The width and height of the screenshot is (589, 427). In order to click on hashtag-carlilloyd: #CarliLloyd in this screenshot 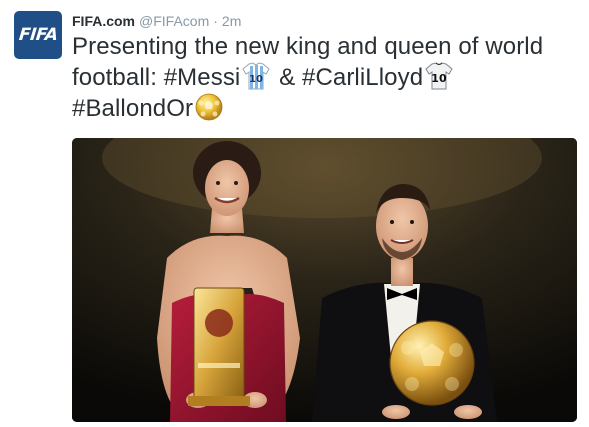, I will do `click(362, 77)`.